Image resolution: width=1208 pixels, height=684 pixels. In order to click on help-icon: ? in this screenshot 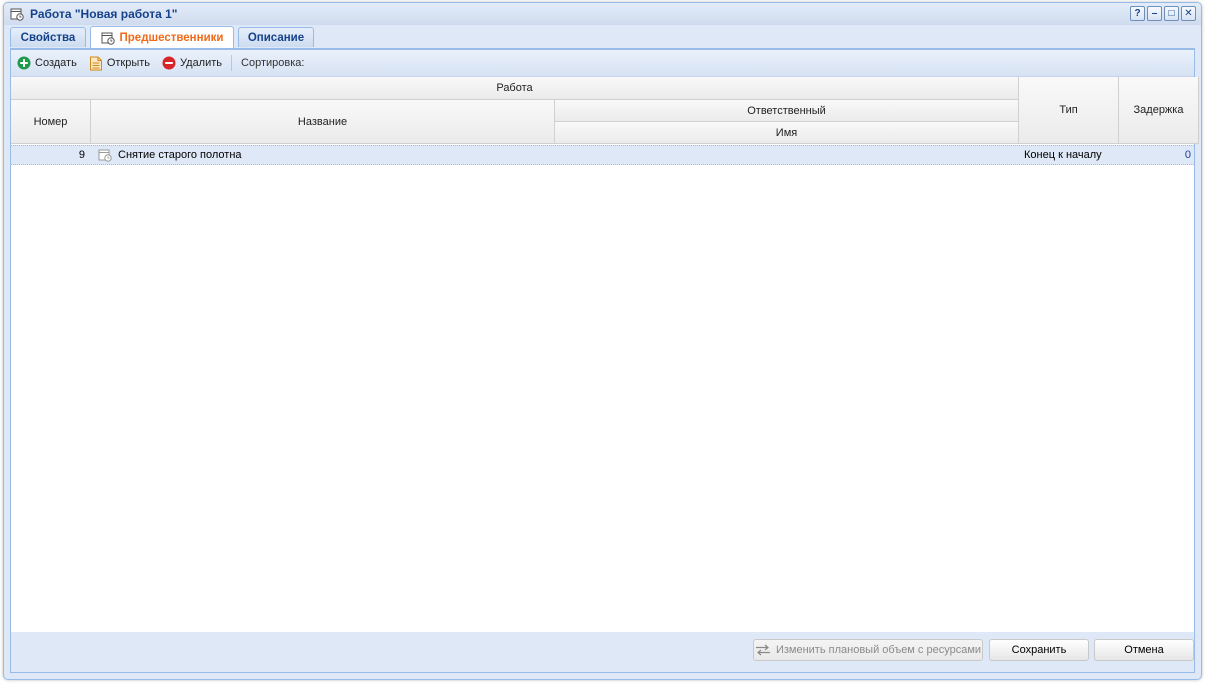, I will do `click(1137, 13)`.